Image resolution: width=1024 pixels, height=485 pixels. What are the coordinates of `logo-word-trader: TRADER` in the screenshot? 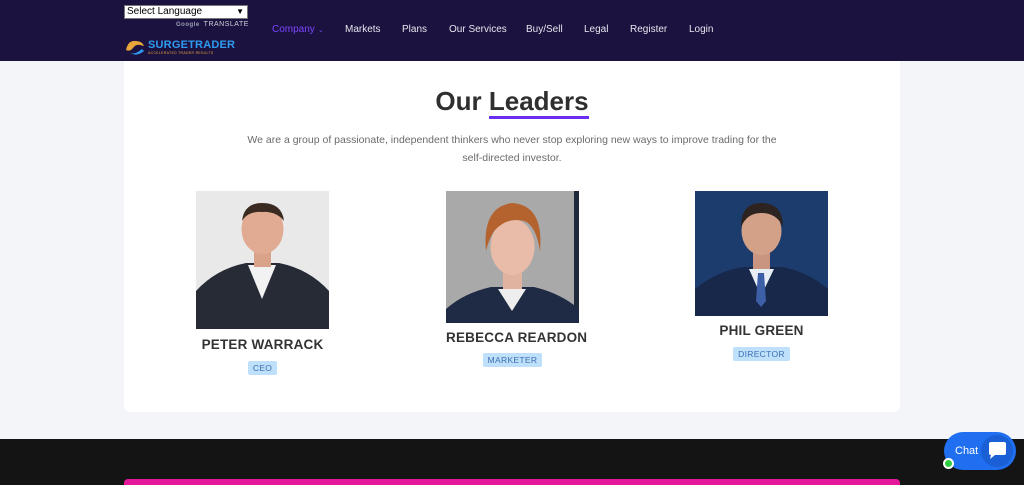 It's located at (212, 45).